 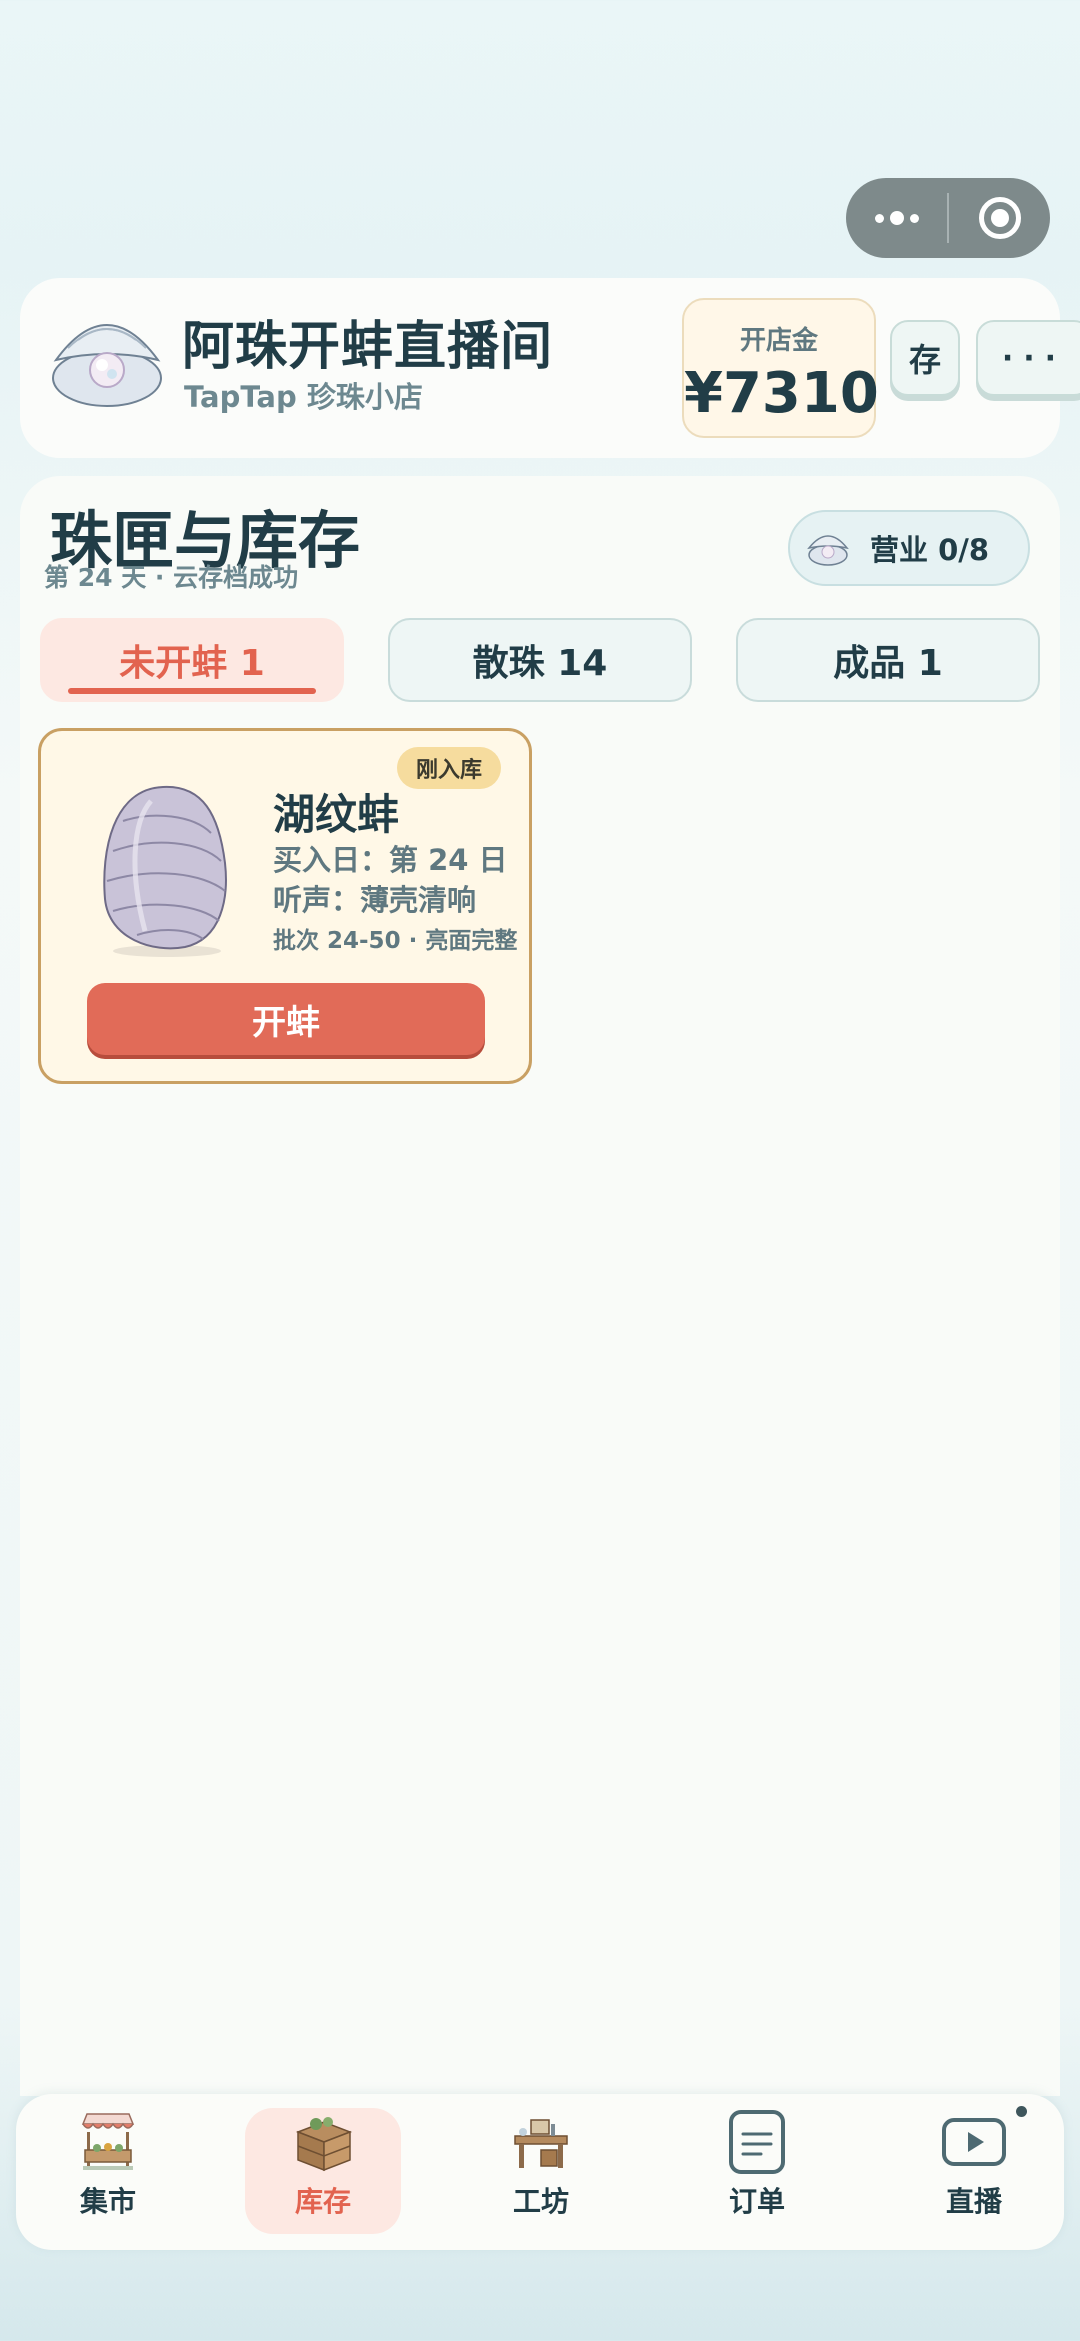 I want to click on tab-unopened: 未开蚌 1, so click(x=192, y=660).